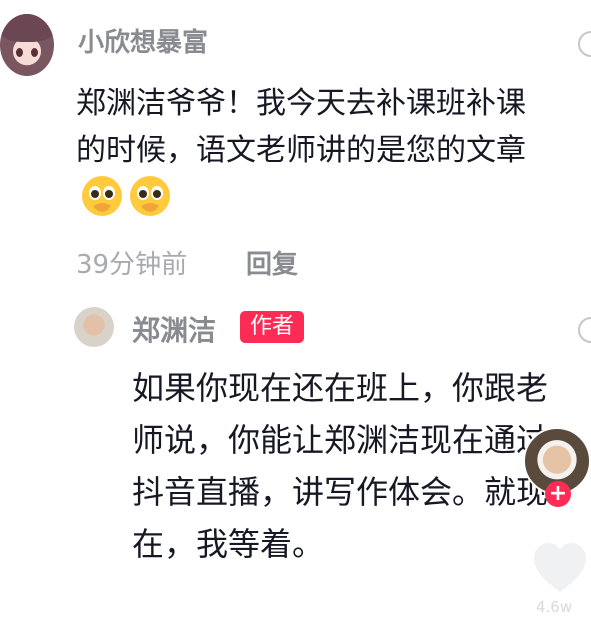  I want to click on comment-body: 郑渊洁爷爷！我今天去补课班补课的时候，语文老师讲的是您的文章, so click(301, 127).